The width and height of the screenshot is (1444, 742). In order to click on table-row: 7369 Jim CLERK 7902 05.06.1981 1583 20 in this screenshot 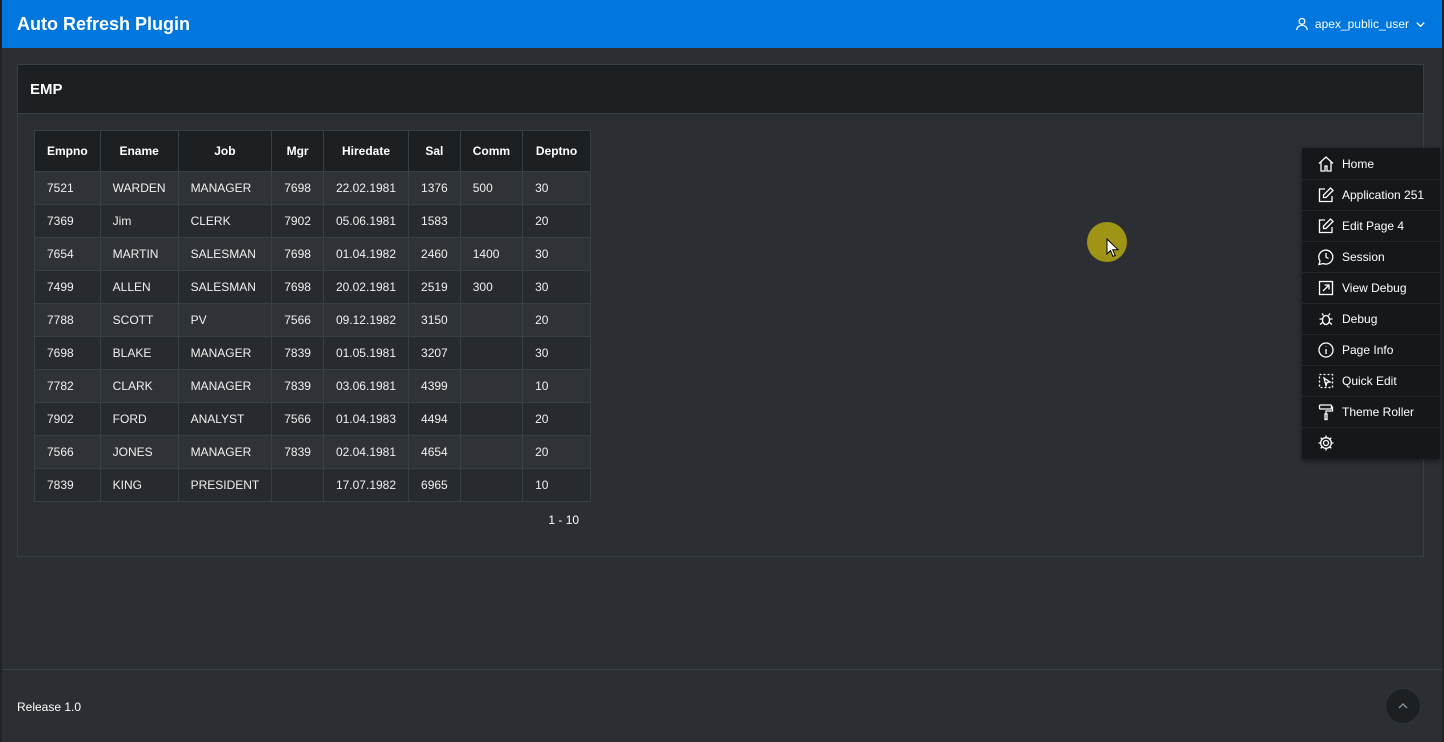, I will do `click(313, 221)`.